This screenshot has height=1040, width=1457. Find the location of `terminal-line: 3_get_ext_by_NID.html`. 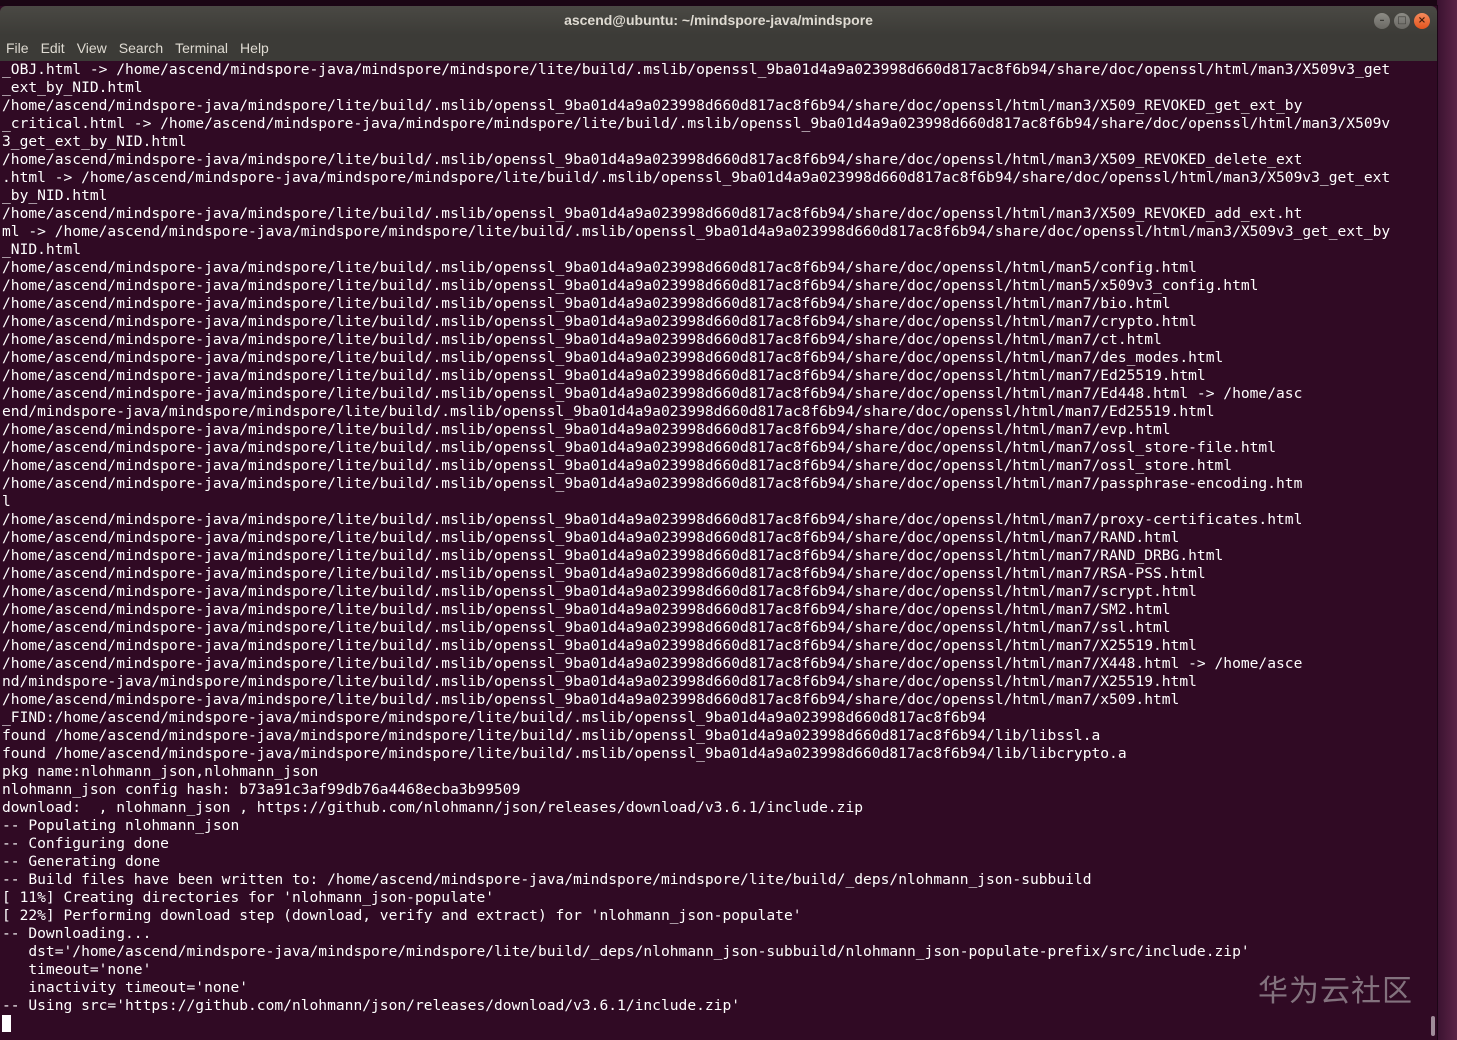

terminal-line: 3_get_ext_by_NID.html is located at coordinates (94, 141).